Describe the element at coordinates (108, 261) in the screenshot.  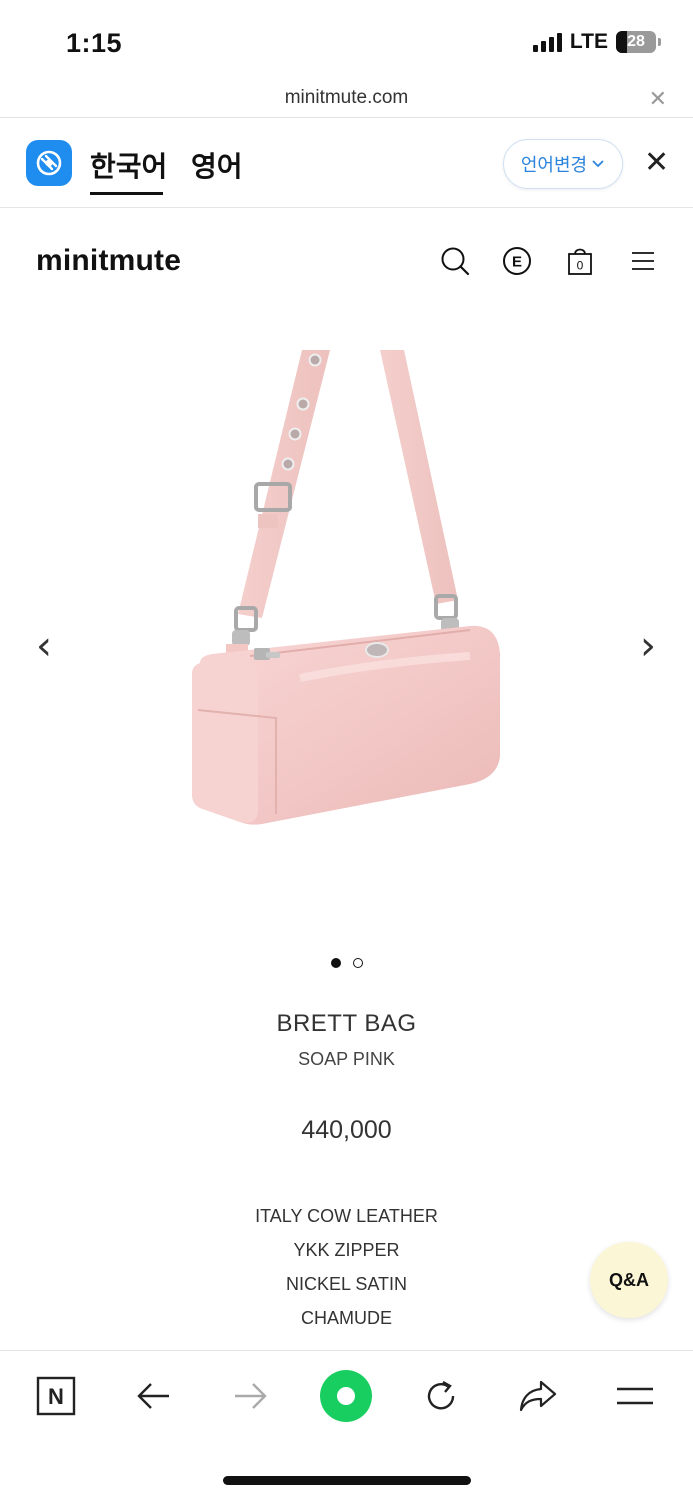
I see `site-logo: minitmute` at that location.